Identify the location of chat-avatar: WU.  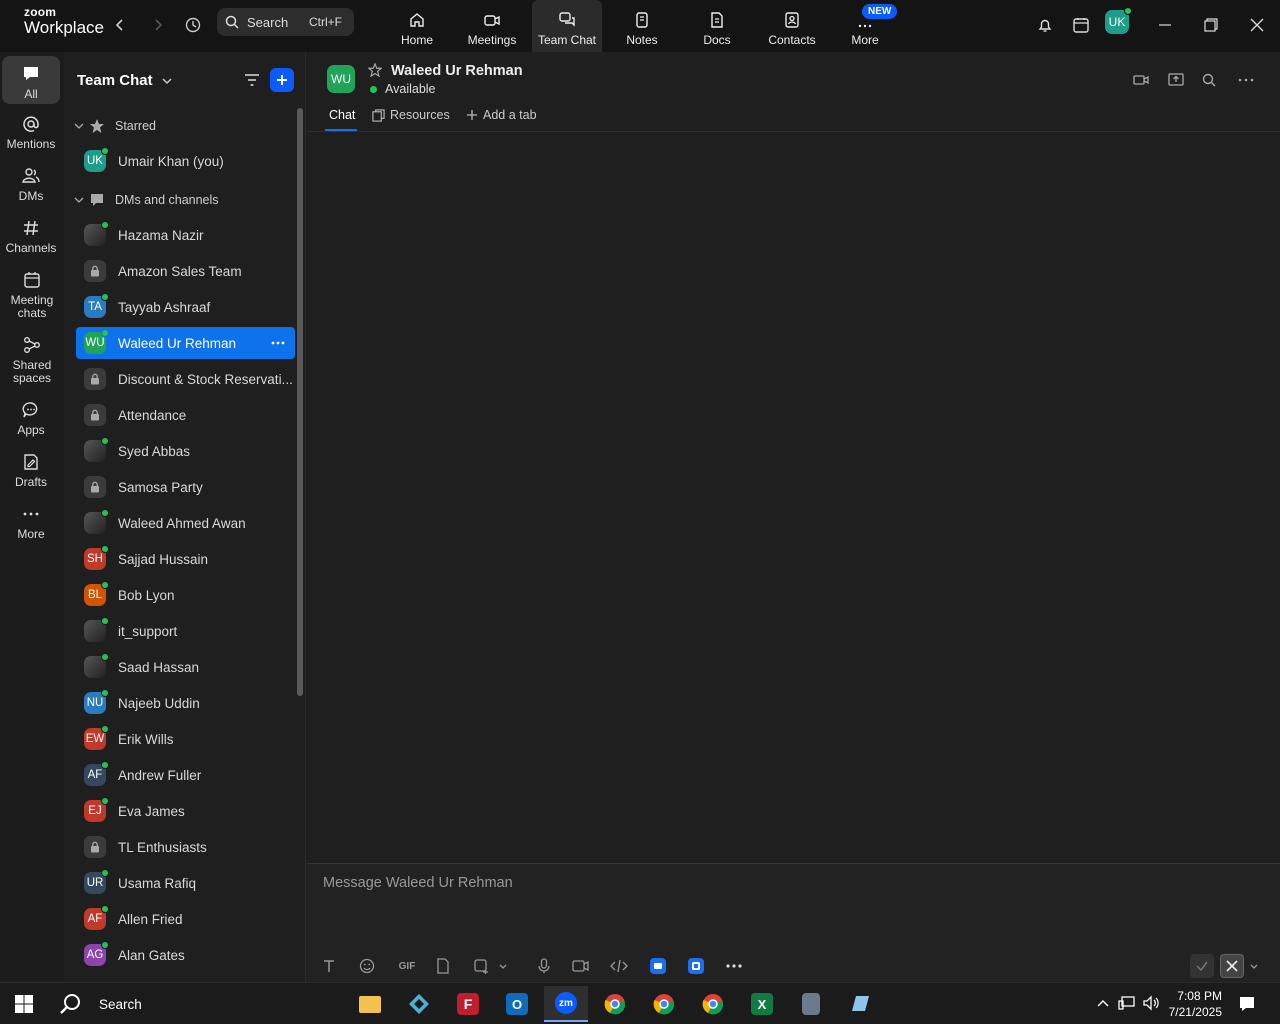
(341, 79).